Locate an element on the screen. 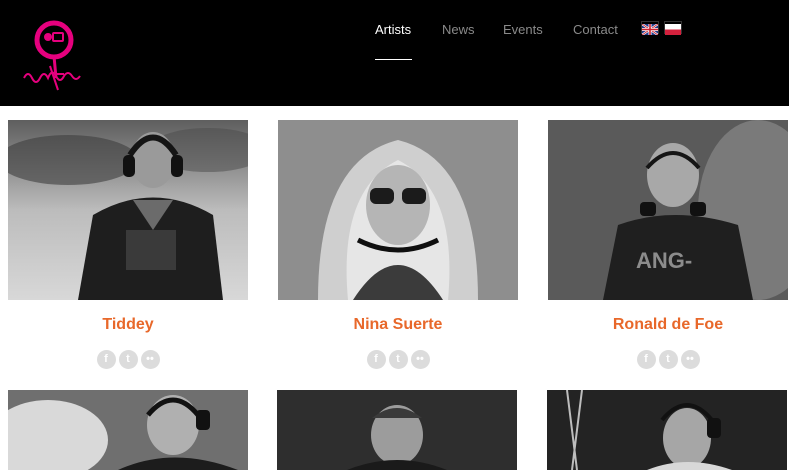 The width and height of the screenshot is (789, 470). artist-photo: ANG- is located at coordinates (668, 210).